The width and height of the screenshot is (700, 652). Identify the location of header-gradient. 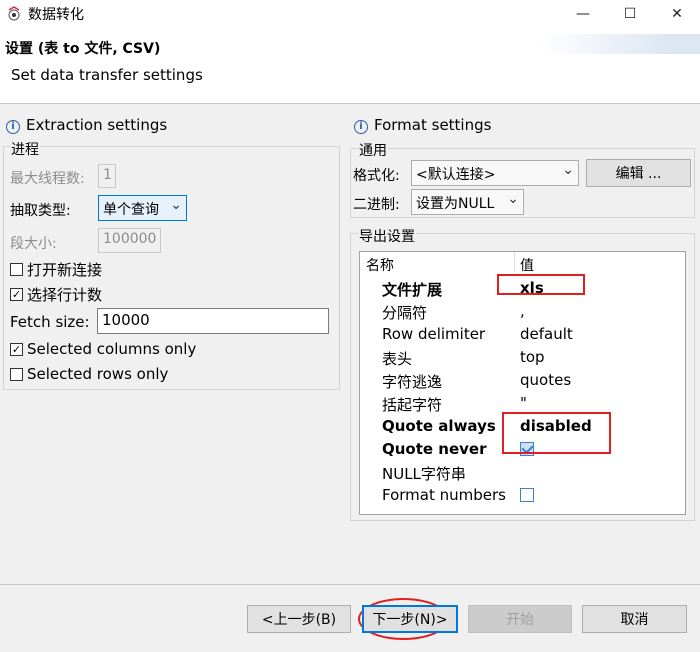
(620, 44).